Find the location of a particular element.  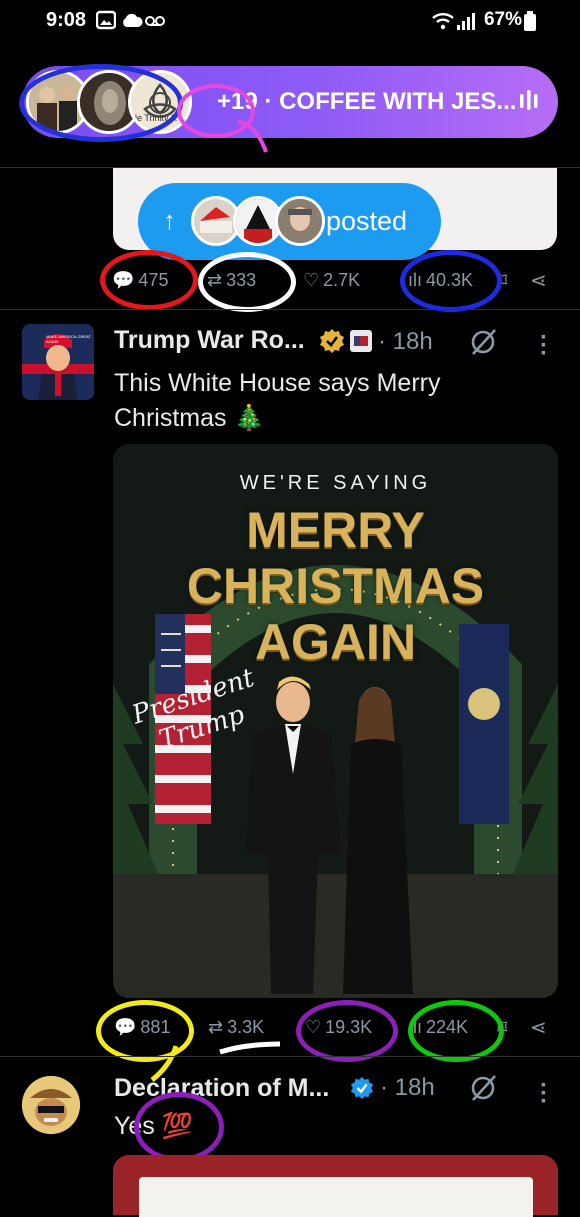

post-time: · 18h is located at coordinates (405, 341).